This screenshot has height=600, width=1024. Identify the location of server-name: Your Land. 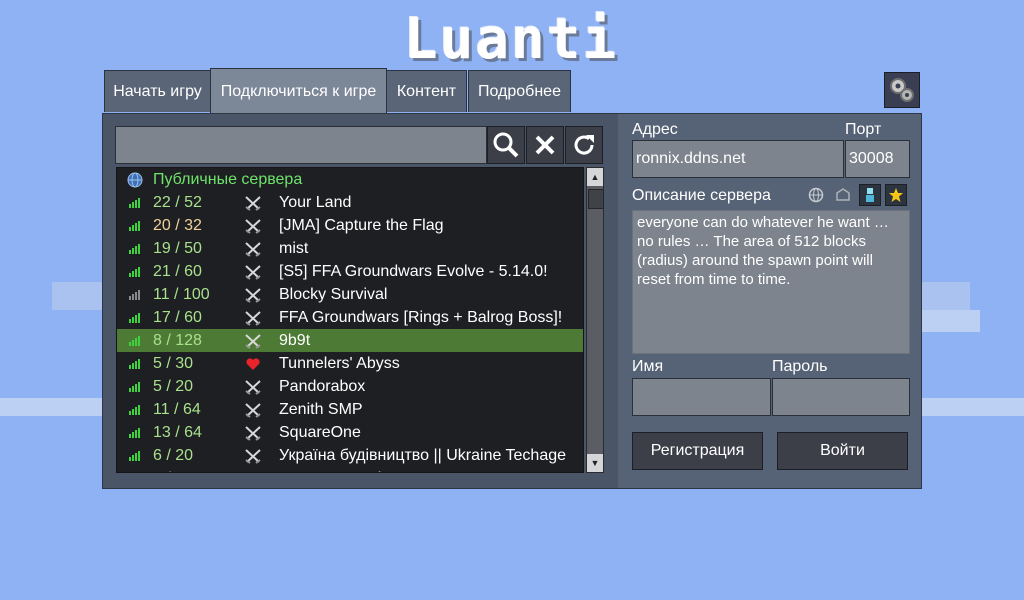
(315, 202).